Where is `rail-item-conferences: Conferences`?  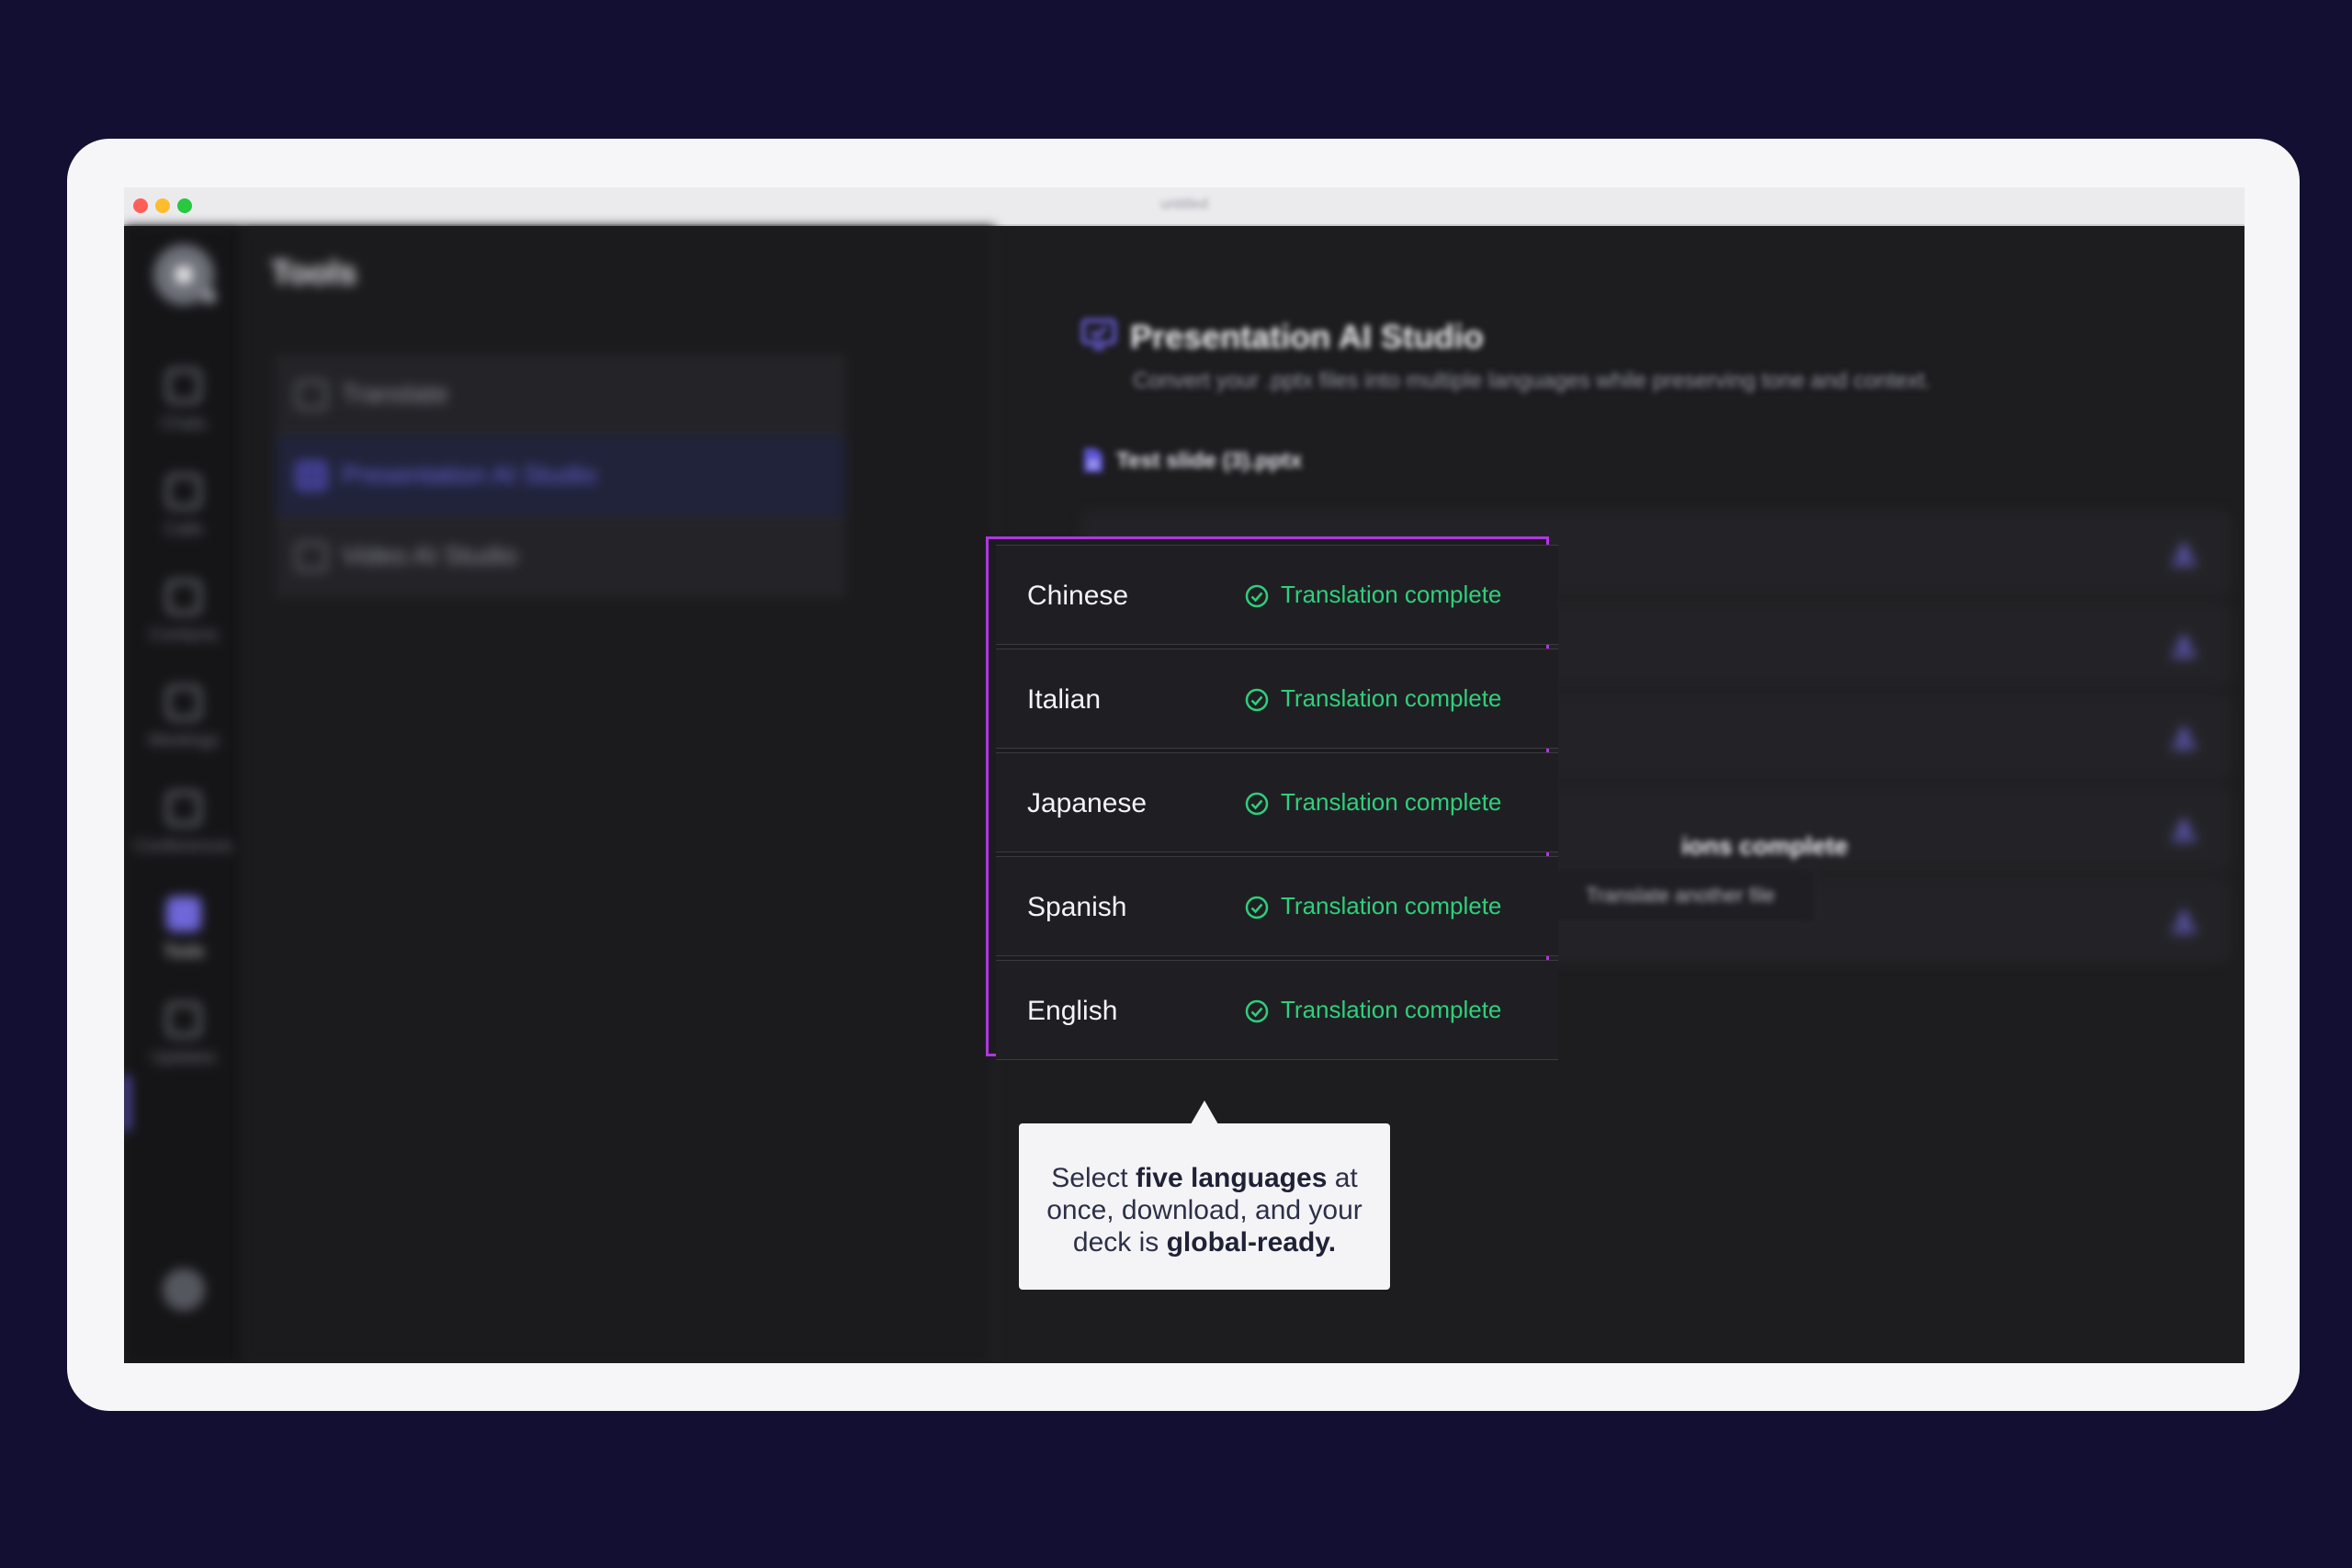
rail-item-conferences: Conferences is located at coordinates (183, 837).